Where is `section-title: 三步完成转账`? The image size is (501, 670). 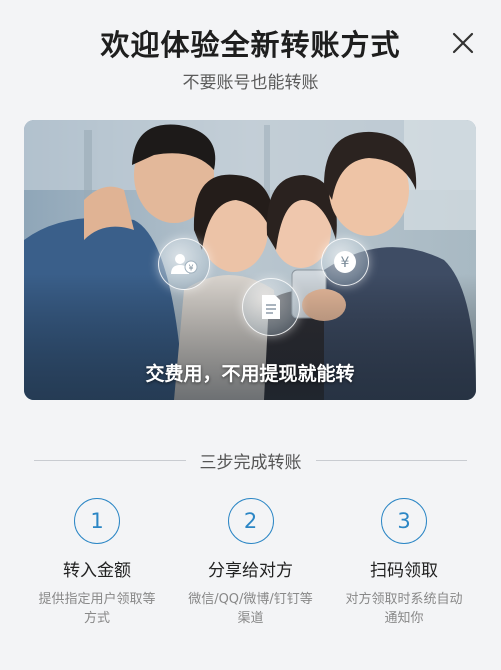 section-title: 三步完成转账 is located at coordinates (250, 462).